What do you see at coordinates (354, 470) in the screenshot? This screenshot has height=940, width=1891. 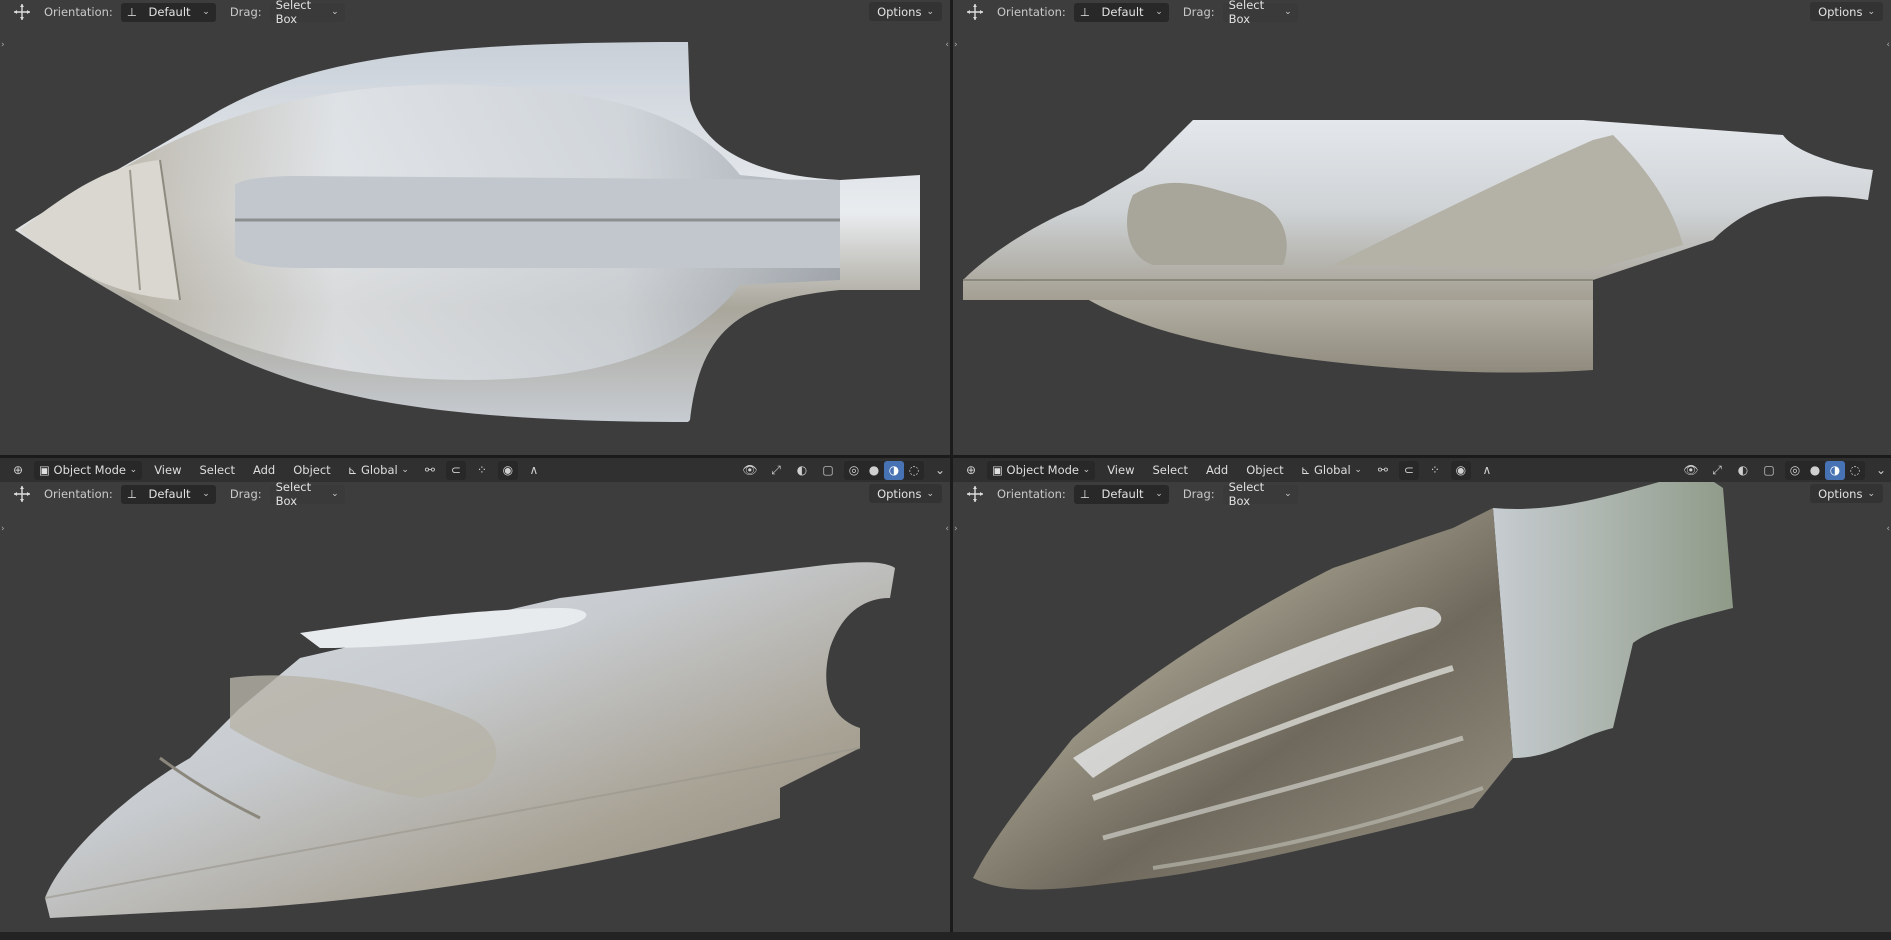 I see `global-axes-icon: ⊾` at bounding box center [354, 470].